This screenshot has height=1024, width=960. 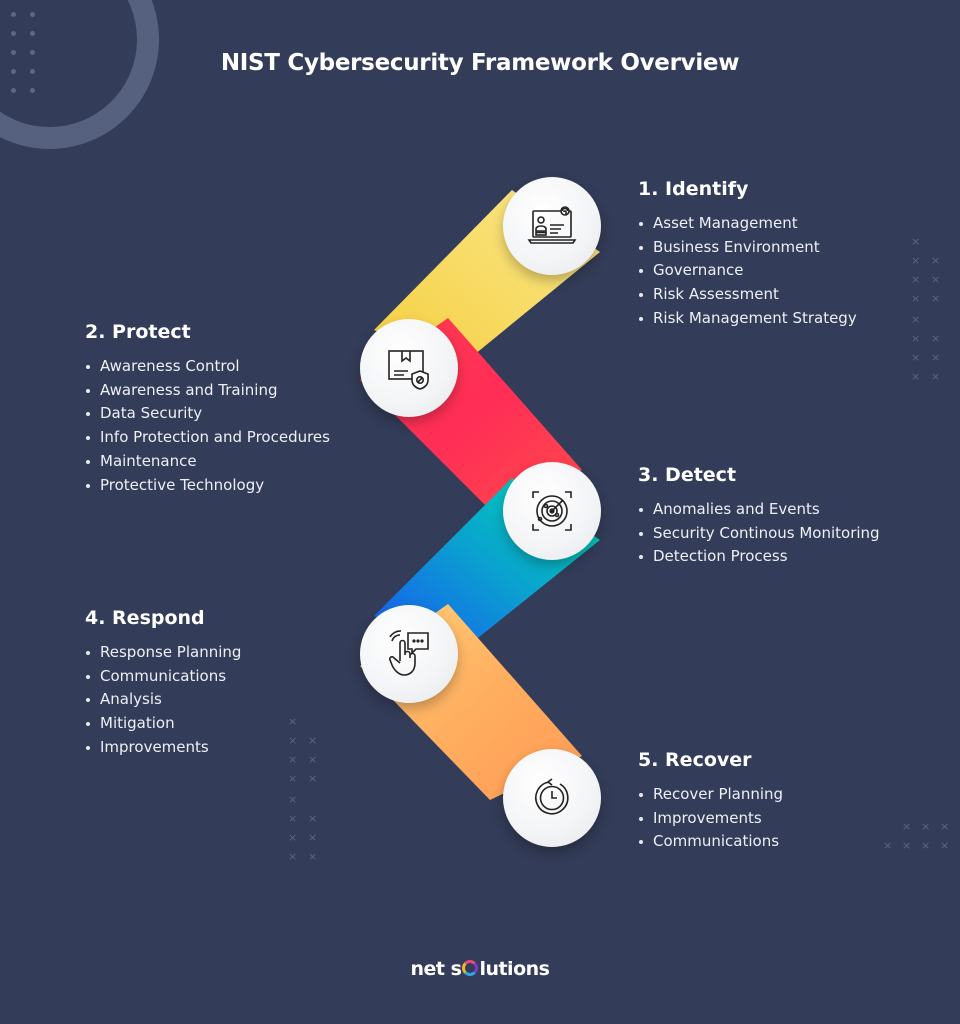 I want to click on list-item: Business Environment, so click(x=747, y=248).